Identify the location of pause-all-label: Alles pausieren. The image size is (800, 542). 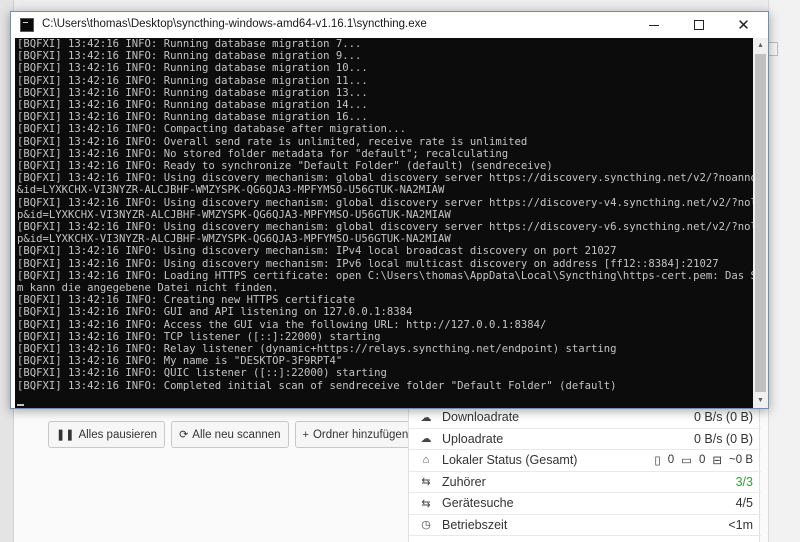
(118, 434).